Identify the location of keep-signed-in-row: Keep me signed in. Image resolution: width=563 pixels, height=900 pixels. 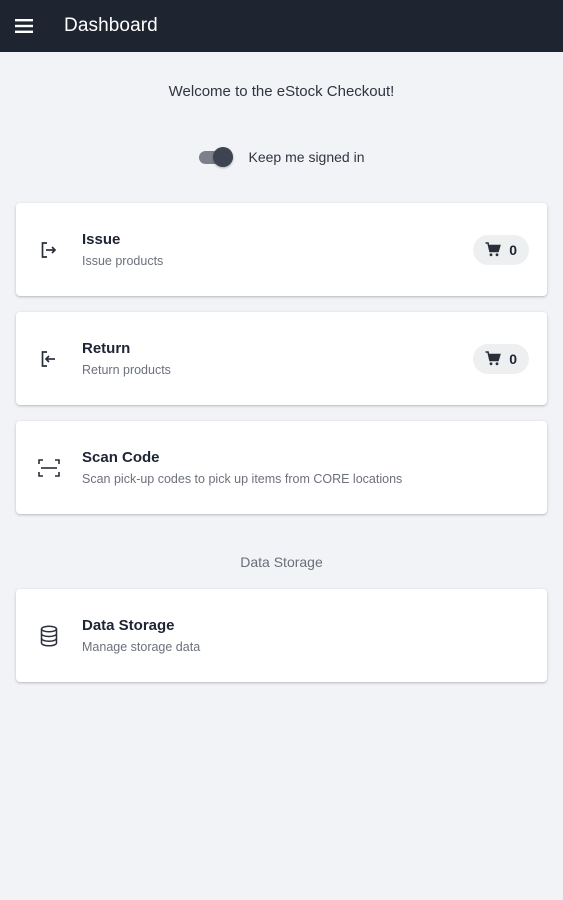
(281, 157).